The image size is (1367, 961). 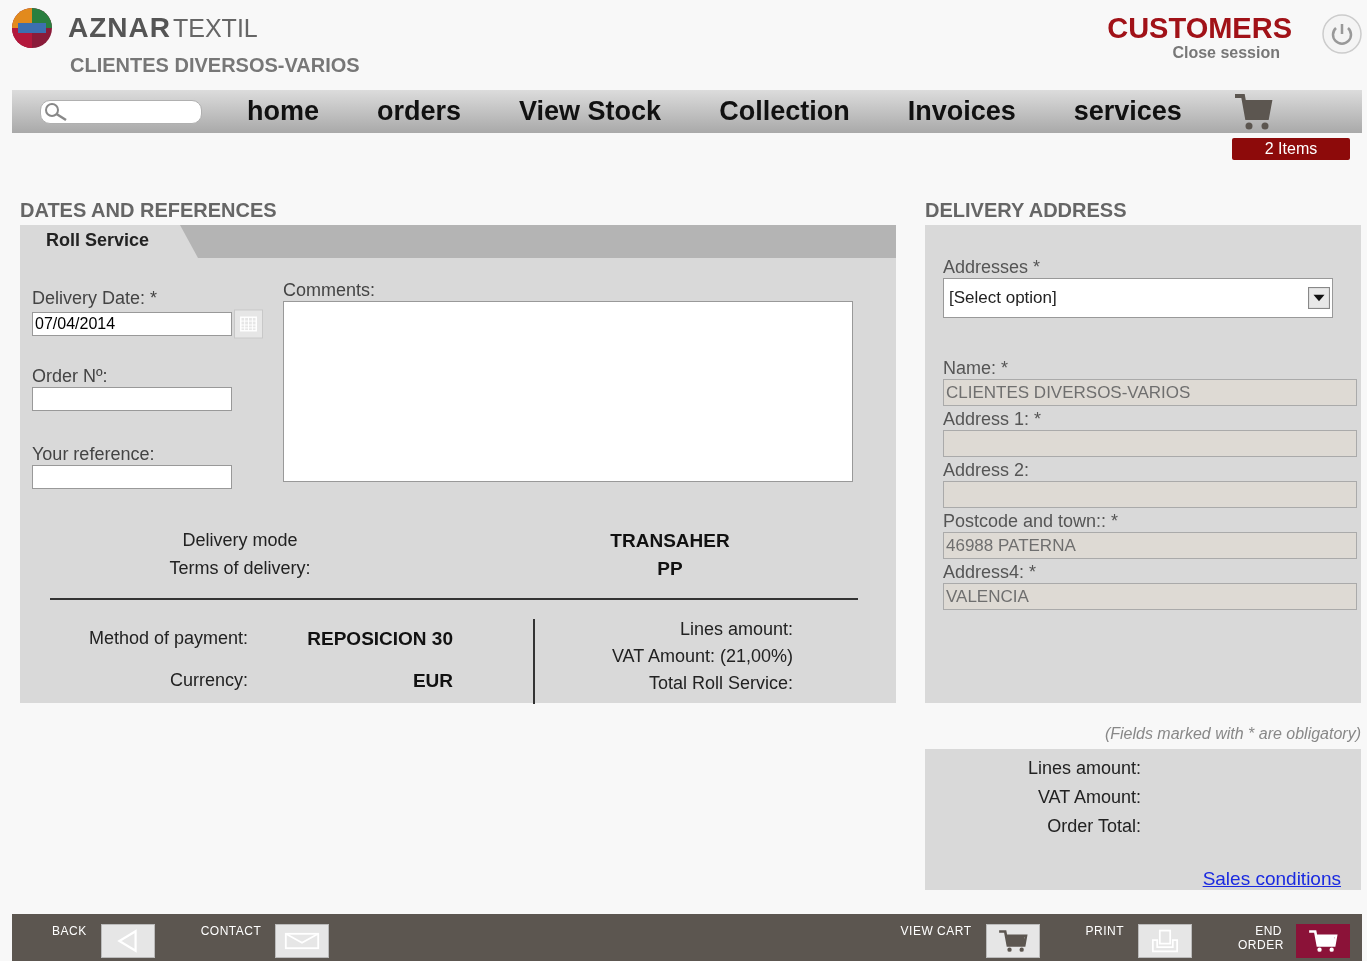 I want to click on text-field: VALENCIA, so click(x=1150, y=596).